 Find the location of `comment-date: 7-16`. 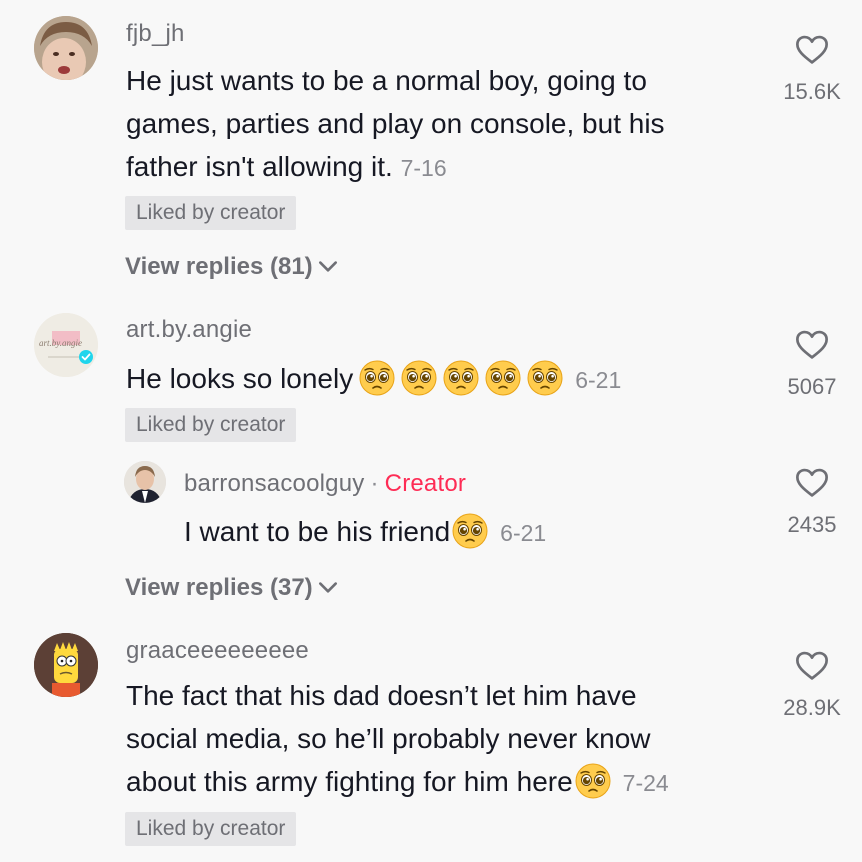

comment-date: 7-16 is located at coordinates (423, 168).